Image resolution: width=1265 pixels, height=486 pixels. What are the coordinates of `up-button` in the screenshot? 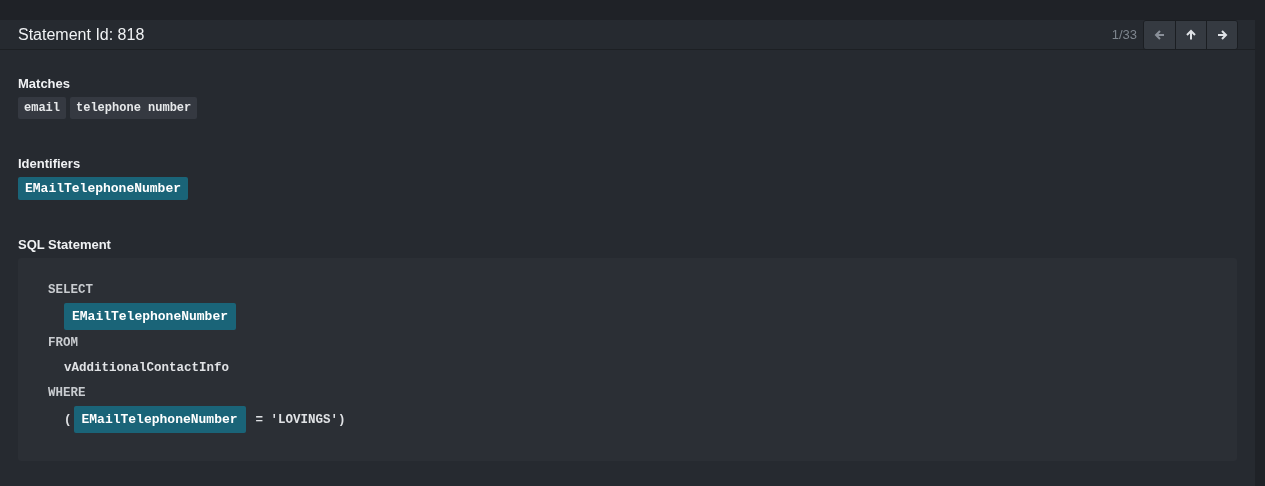 It's located at (1190, 34).